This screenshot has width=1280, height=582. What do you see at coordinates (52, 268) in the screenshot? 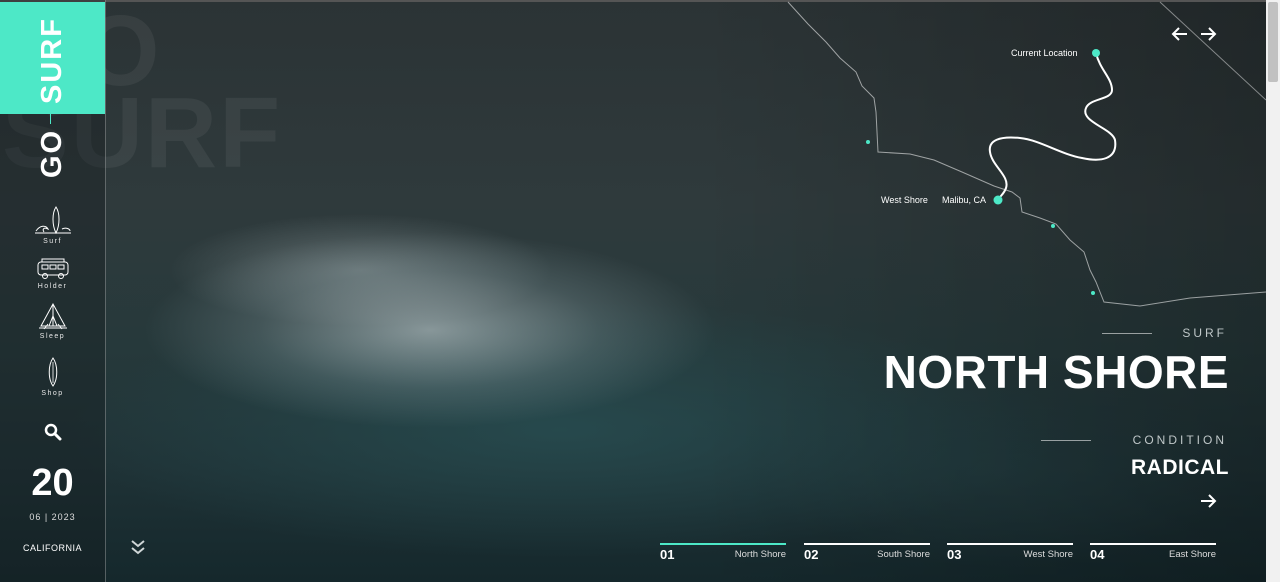
I see `van-icon` at bounding box center [52, 268].